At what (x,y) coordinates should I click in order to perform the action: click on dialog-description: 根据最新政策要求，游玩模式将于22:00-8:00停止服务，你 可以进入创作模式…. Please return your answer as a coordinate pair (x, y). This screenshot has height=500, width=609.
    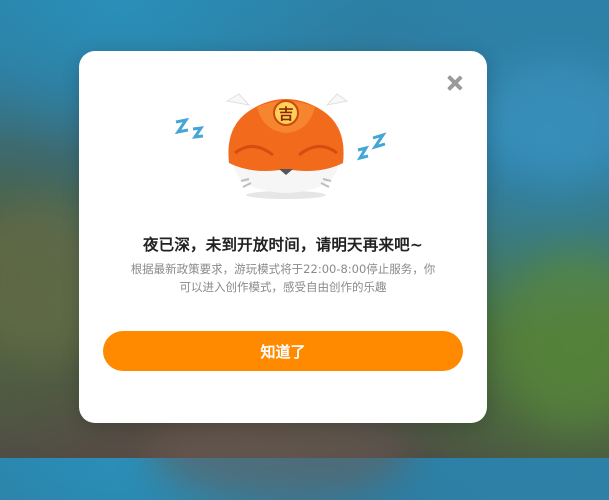
    Looking at the image, I should click on (283, 278).